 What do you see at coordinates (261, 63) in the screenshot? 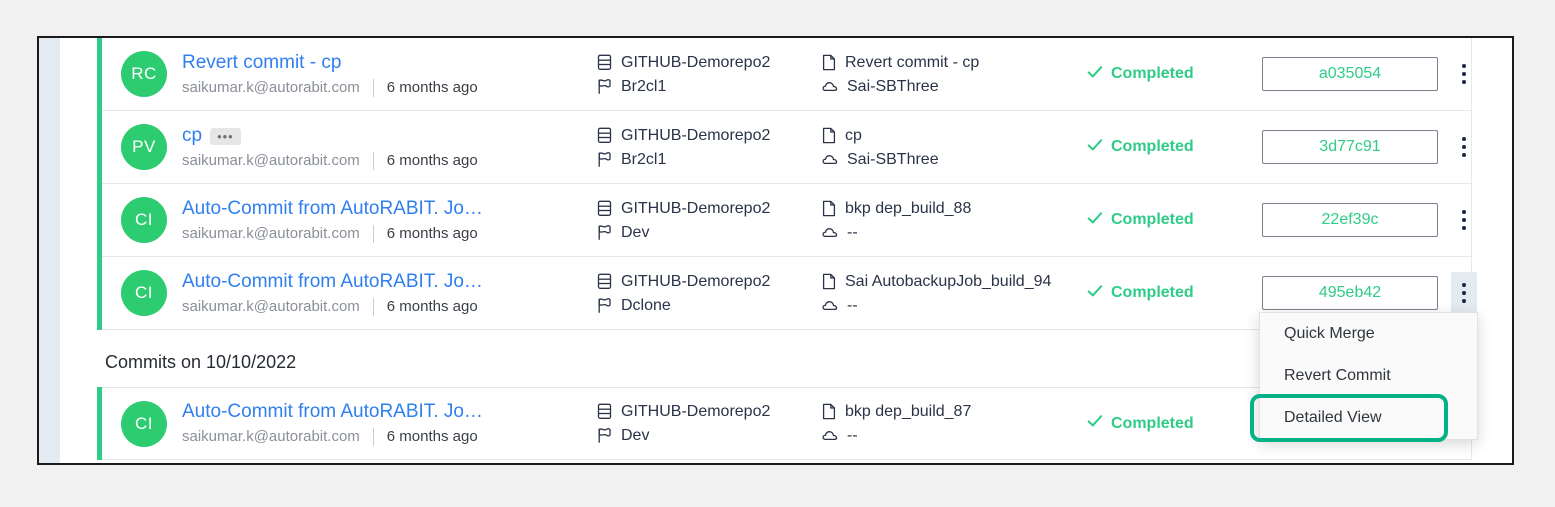
I see `commit-title-link: Revert commit - cp` at bounding box center [261, 63].